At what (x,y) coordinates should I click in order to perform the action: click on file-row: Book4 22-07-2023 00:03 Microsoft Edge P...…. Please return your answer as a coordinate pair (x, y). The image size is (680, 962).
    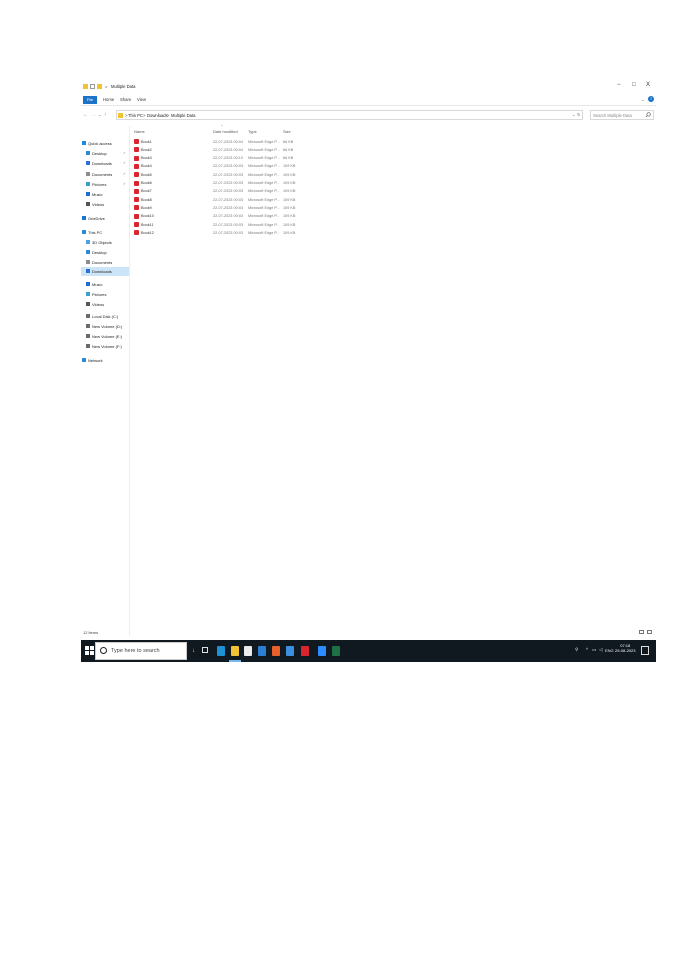
    Looking at the image, I should click on (223, 167).